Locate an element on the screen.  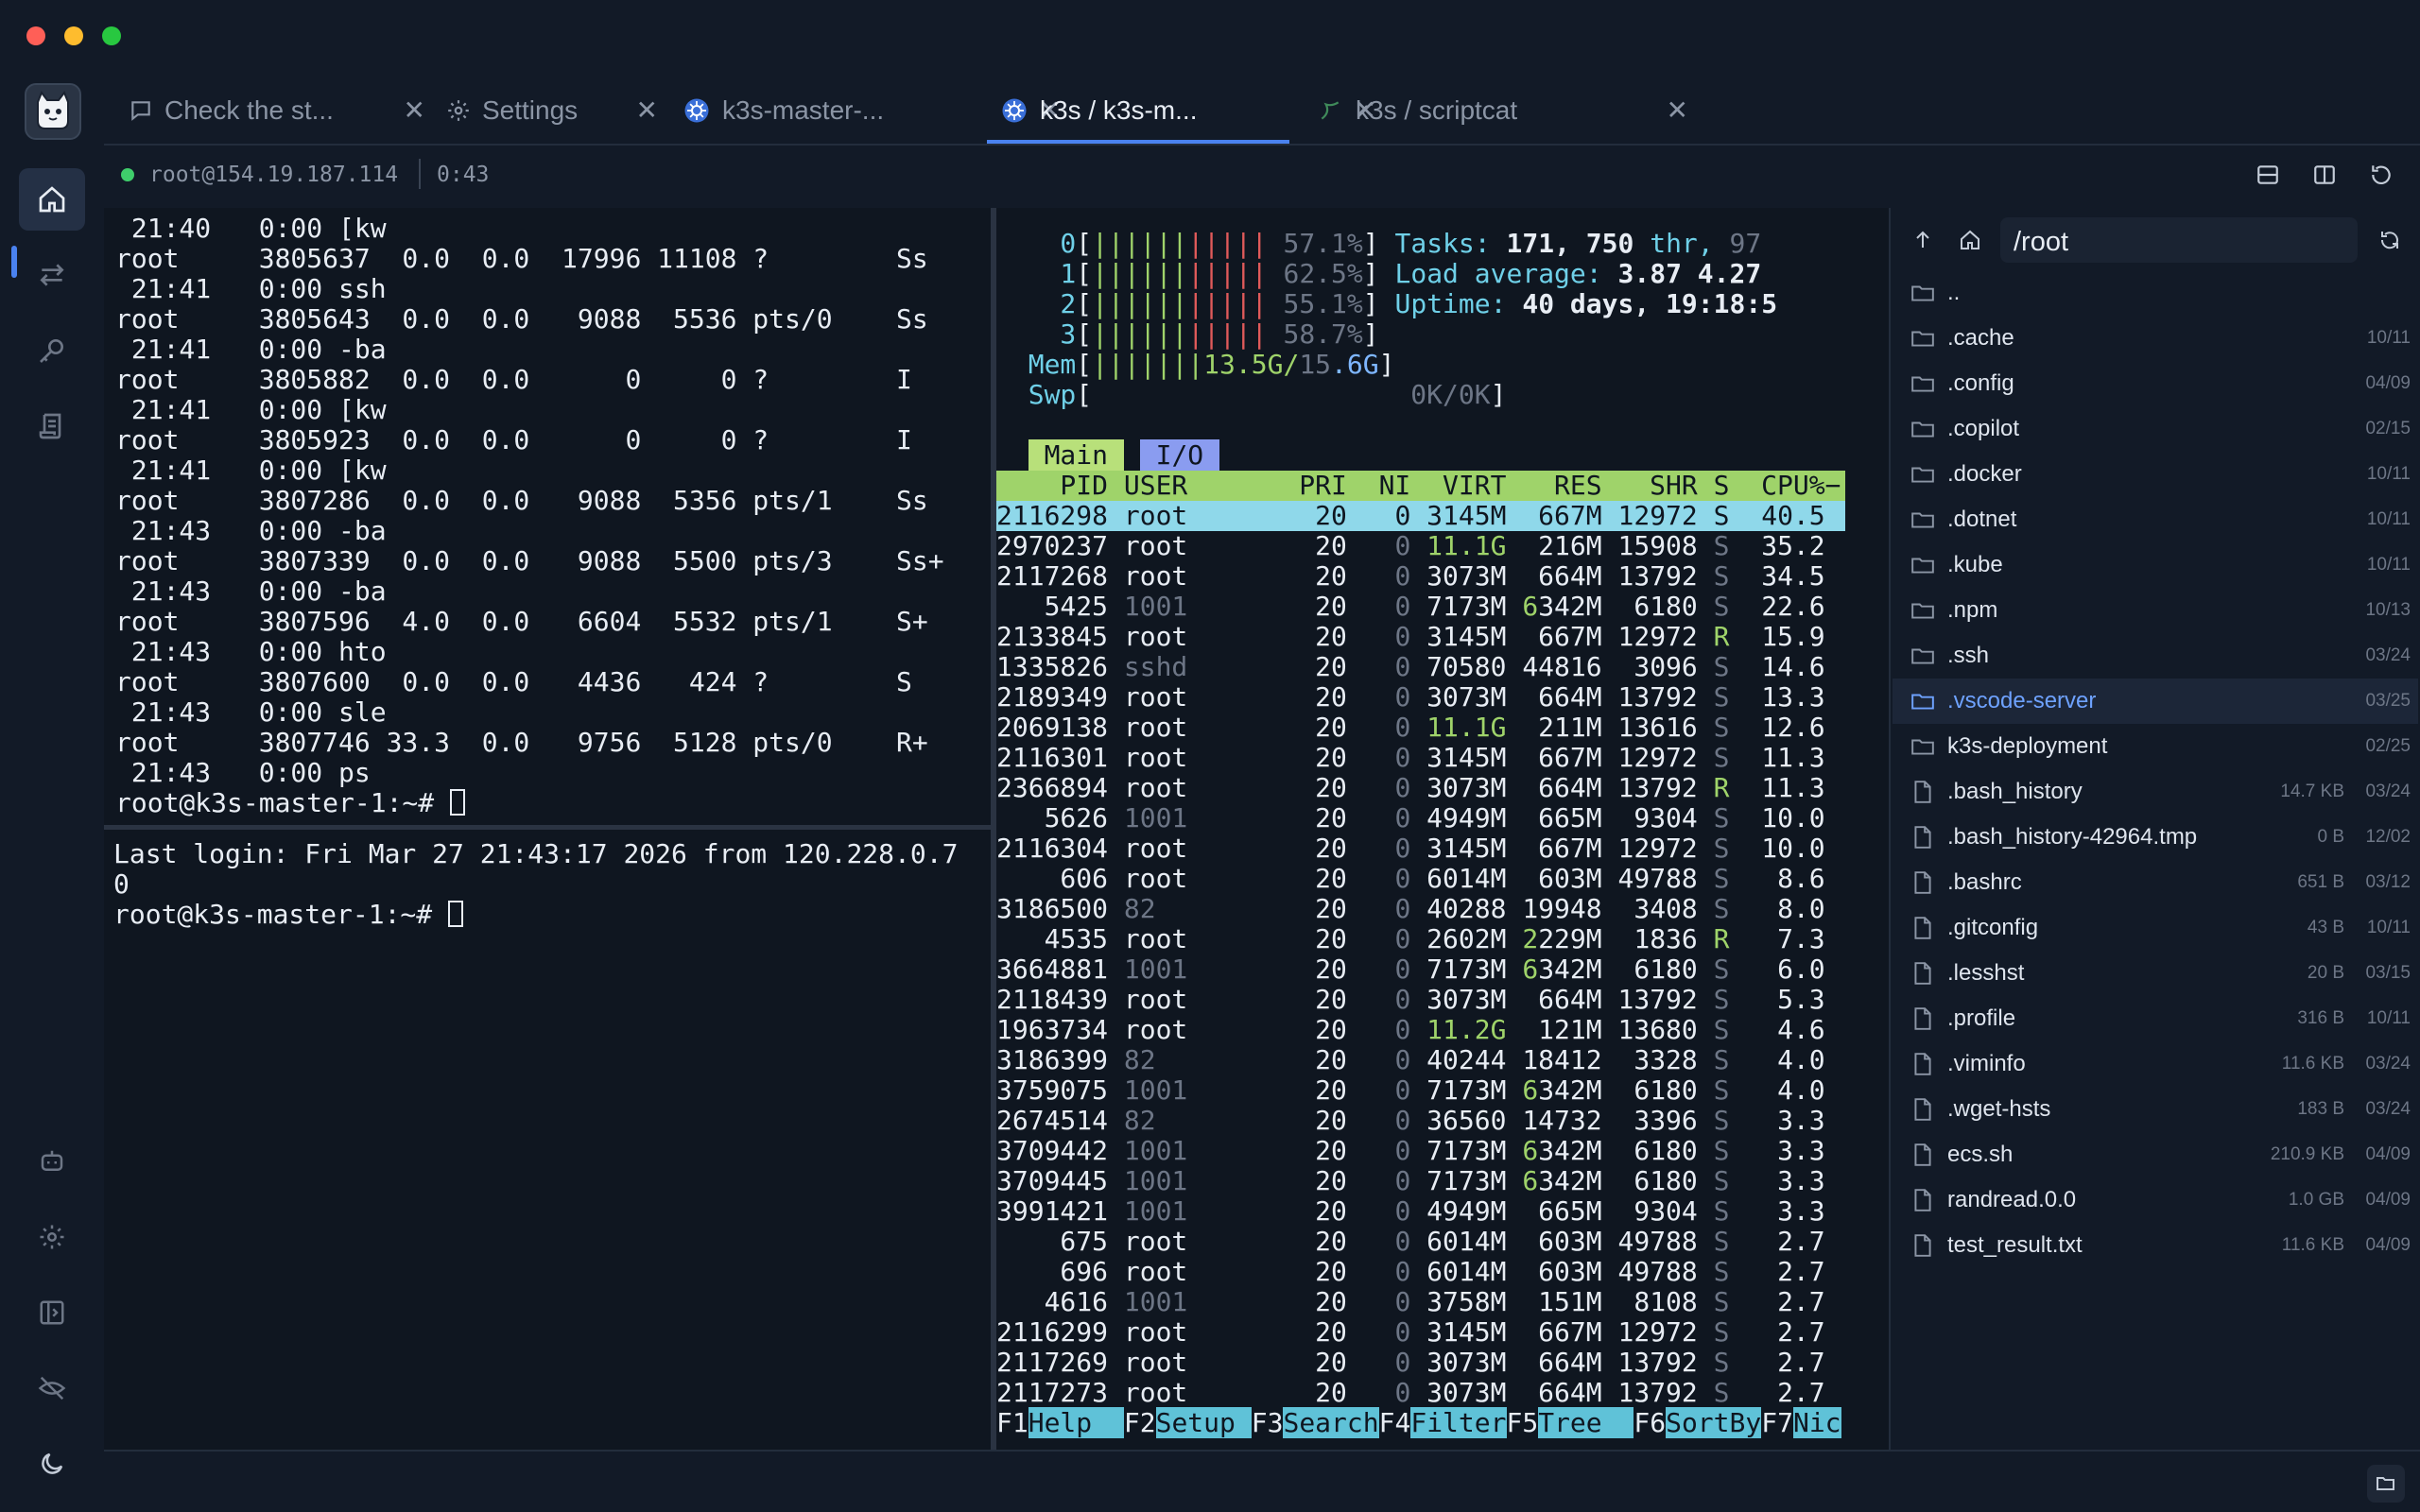
split-vertical-button is located at coordinates (2324, 175).